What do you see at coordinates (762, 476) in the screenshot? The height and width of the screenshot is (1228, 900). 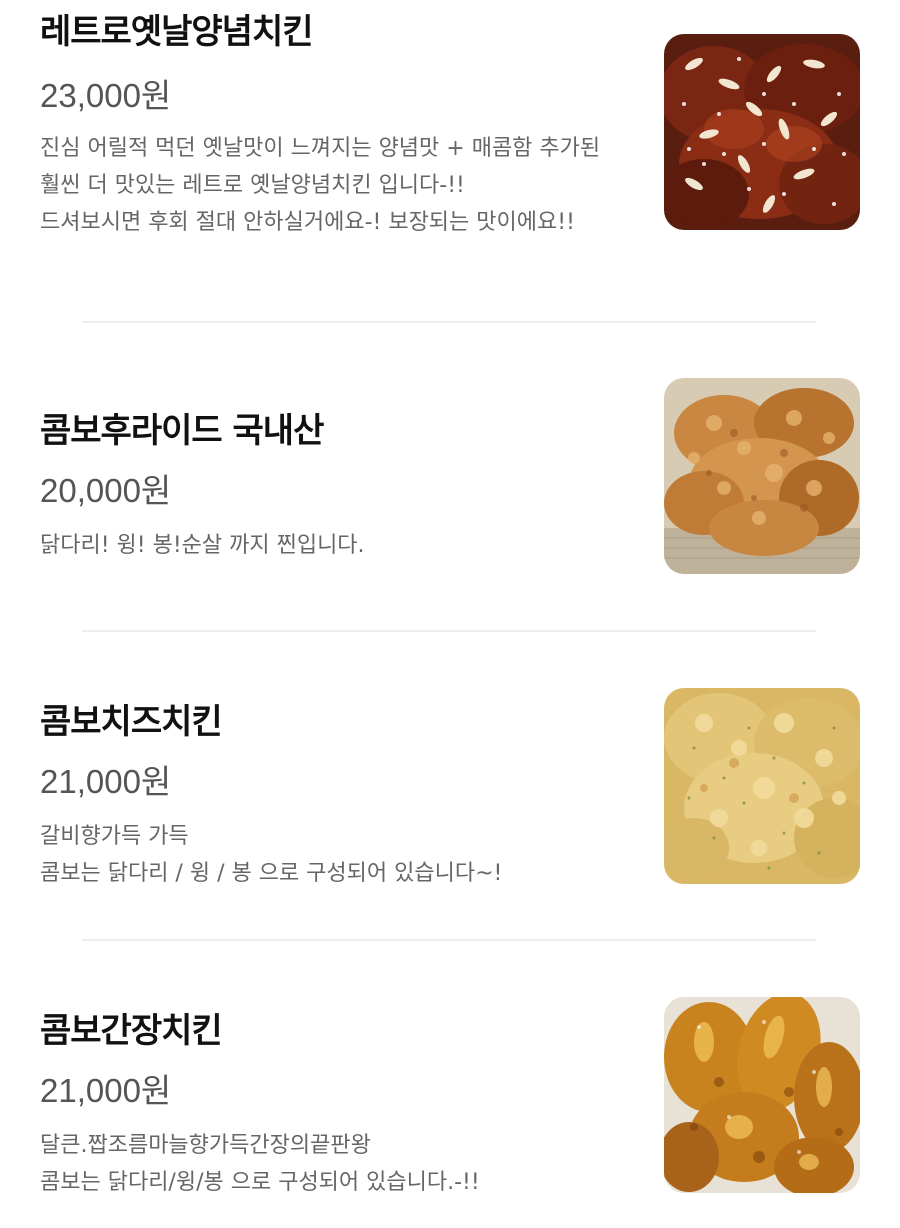 I see `fried-chicken-photo` at bounding box center [762, 476].